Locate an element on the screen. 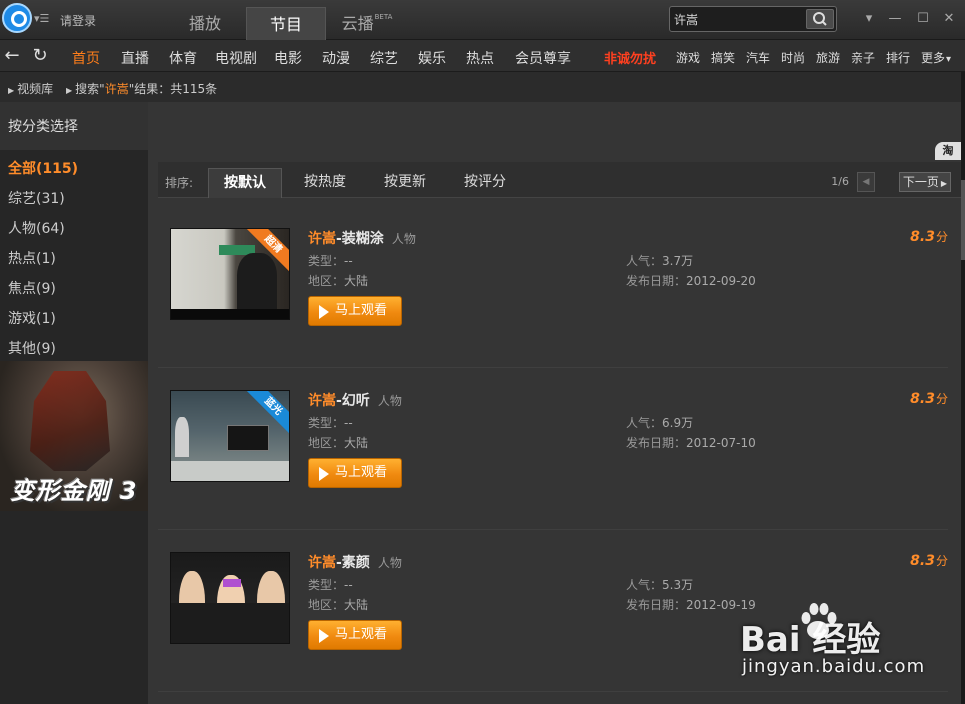 The image size is (965, 704). scrollbar is located at coordinates (963, 388).